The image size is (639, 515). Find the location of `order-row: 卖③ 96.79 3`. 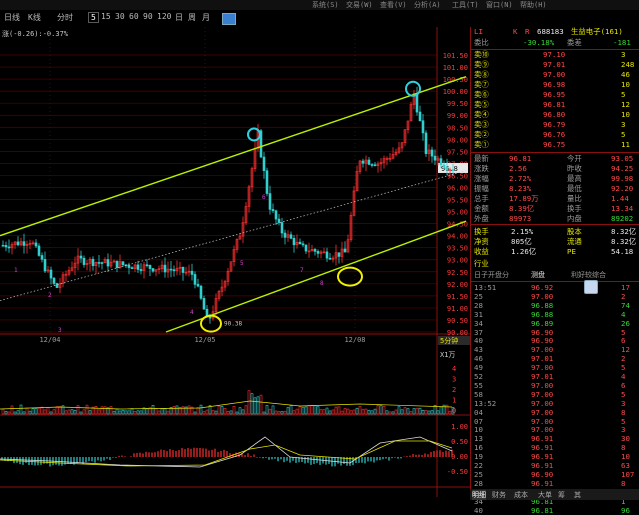

order-row: 卖③ 96.79 3 is located at coordinates (555, 125).